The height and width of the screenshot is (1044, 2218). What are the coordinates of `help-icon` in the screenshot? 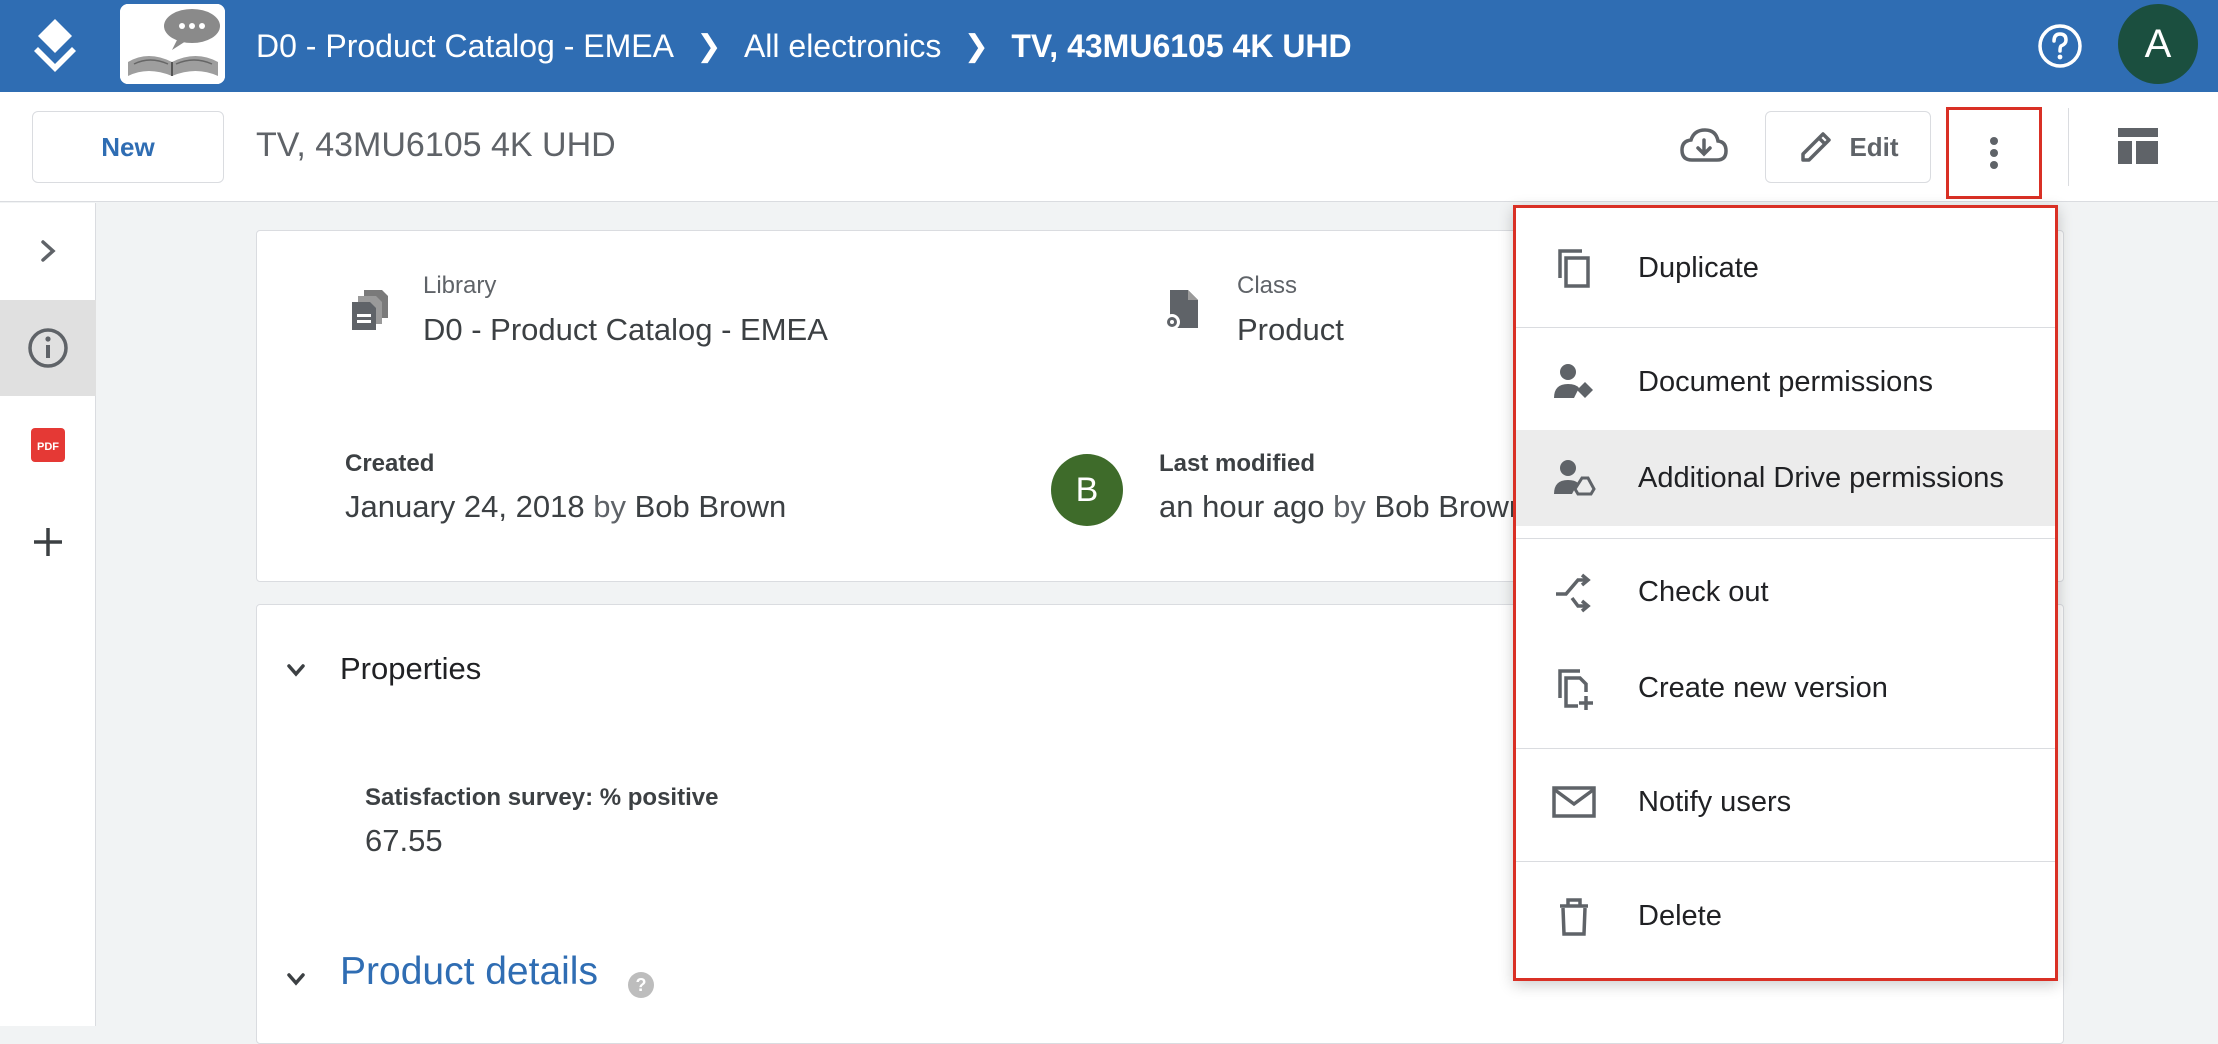 It's located at (2060, 46).